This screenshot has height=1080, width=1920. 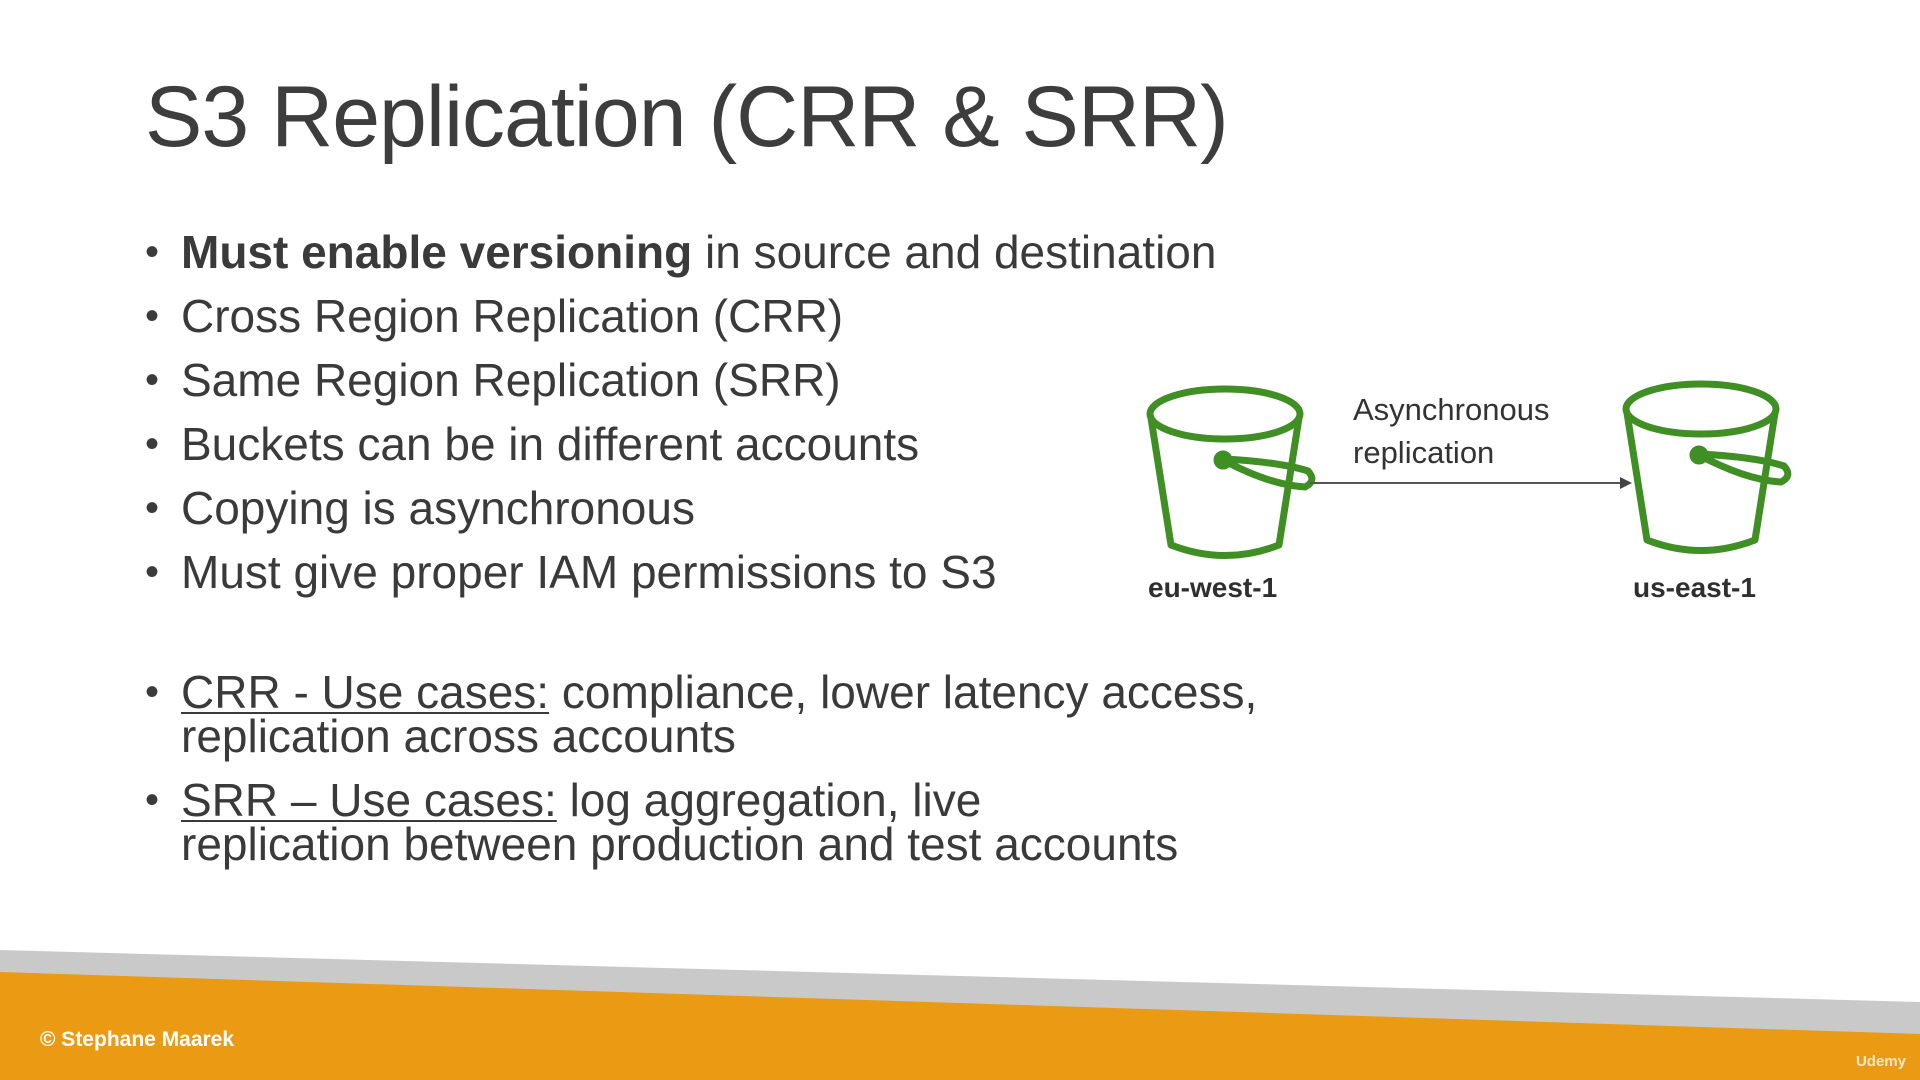 I want to click on bullet-text: Cross Region Replication (CRR), so click(x=512, y=316).